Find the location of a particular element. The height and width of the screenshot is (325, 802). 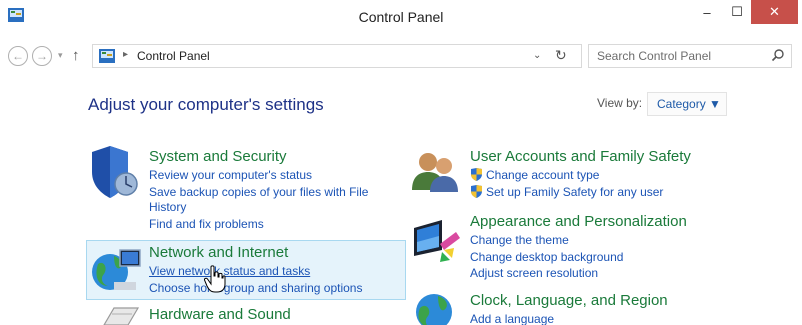

search-placeholder: Search Control Panel is located at coordinates (654, 56).